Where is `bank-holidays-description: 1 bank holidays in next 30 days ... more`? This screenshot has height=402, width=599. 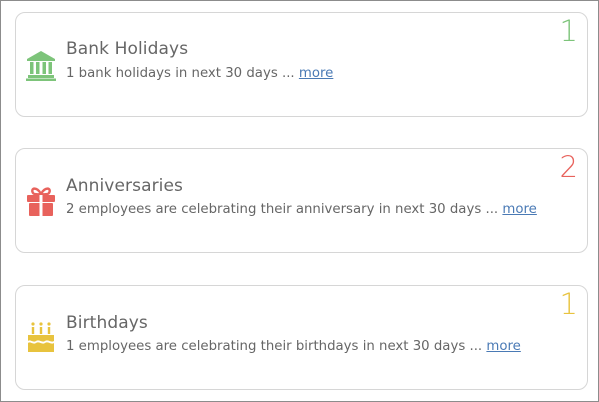 bank-holidays-description: 1 bank holidays in next 30 days ... more is located at coordinates (199, 73).